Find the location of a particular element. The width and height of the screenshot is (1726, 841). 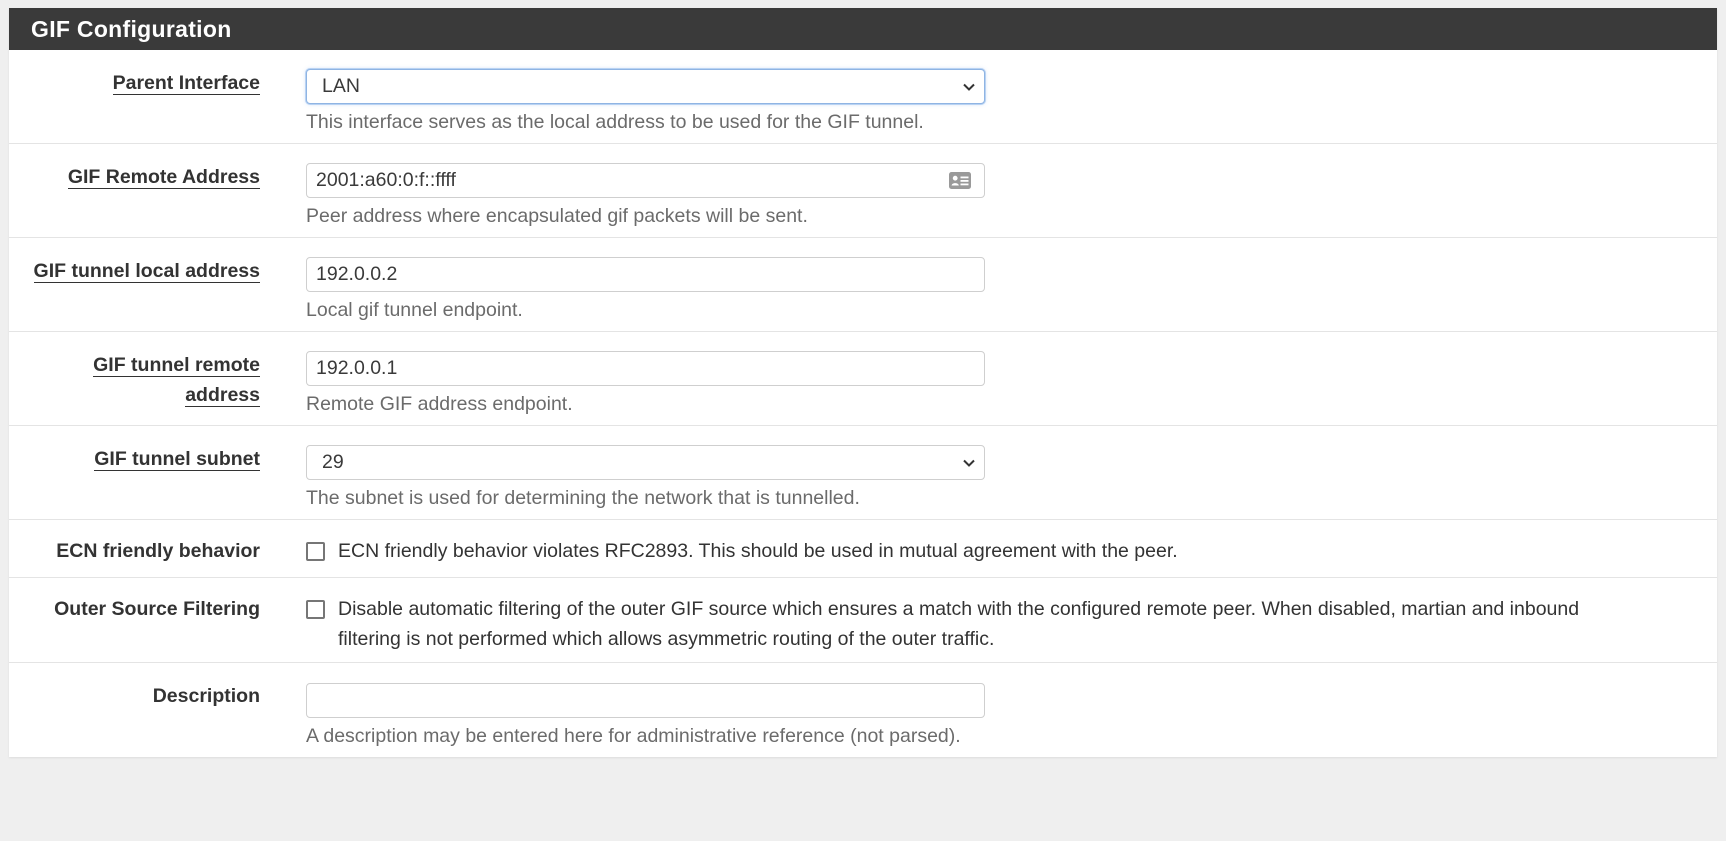

gif-tunnel-local-address-label: GIF tunnel local address is located at coordinates (146, 271).